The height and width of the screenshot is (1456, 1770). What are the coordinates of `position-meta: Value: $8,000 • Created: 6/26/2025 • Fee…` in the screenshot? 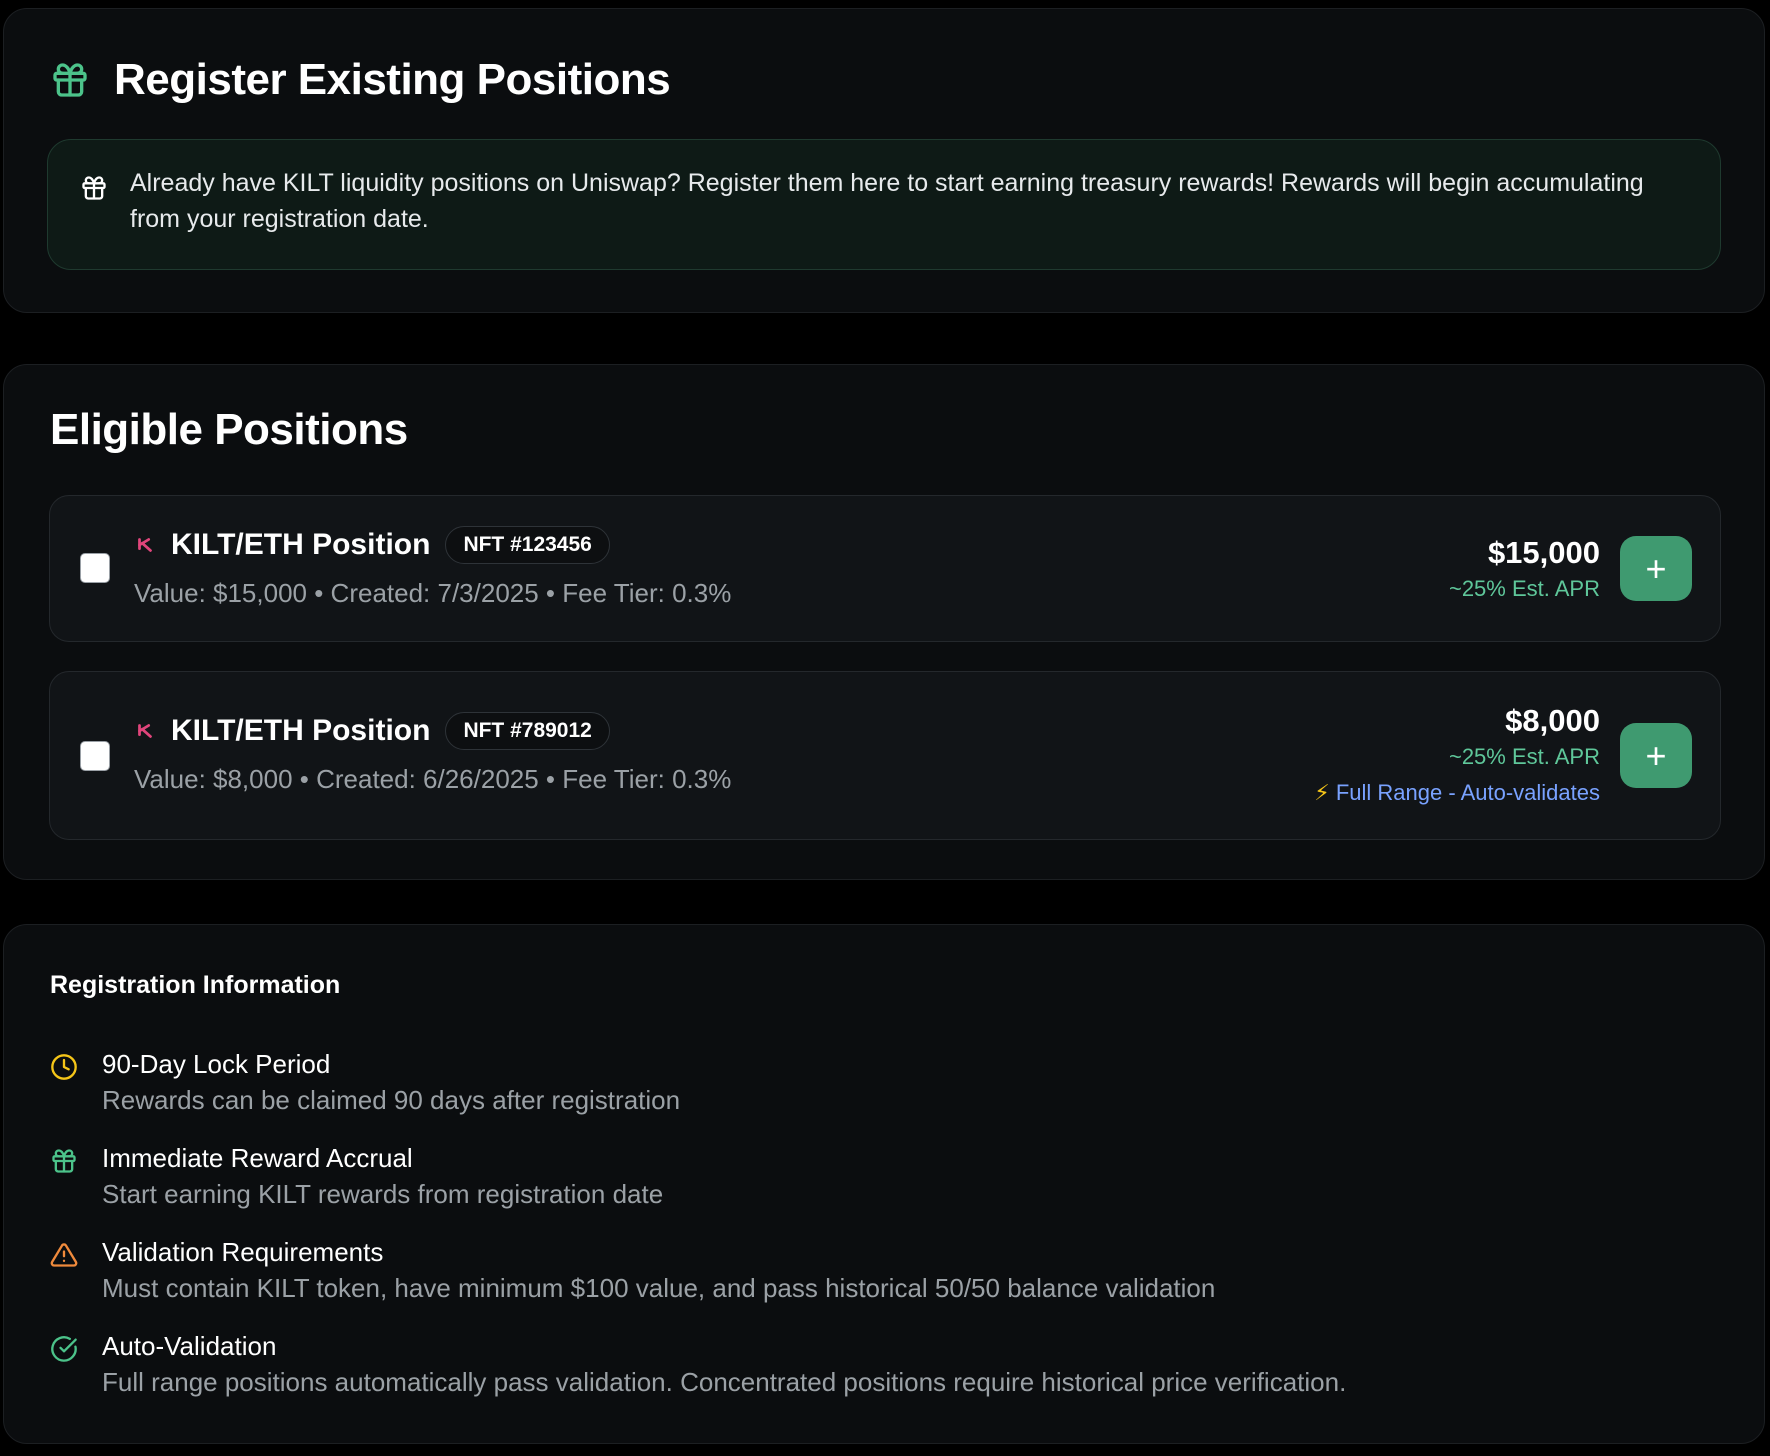 It's located at (433, 779).